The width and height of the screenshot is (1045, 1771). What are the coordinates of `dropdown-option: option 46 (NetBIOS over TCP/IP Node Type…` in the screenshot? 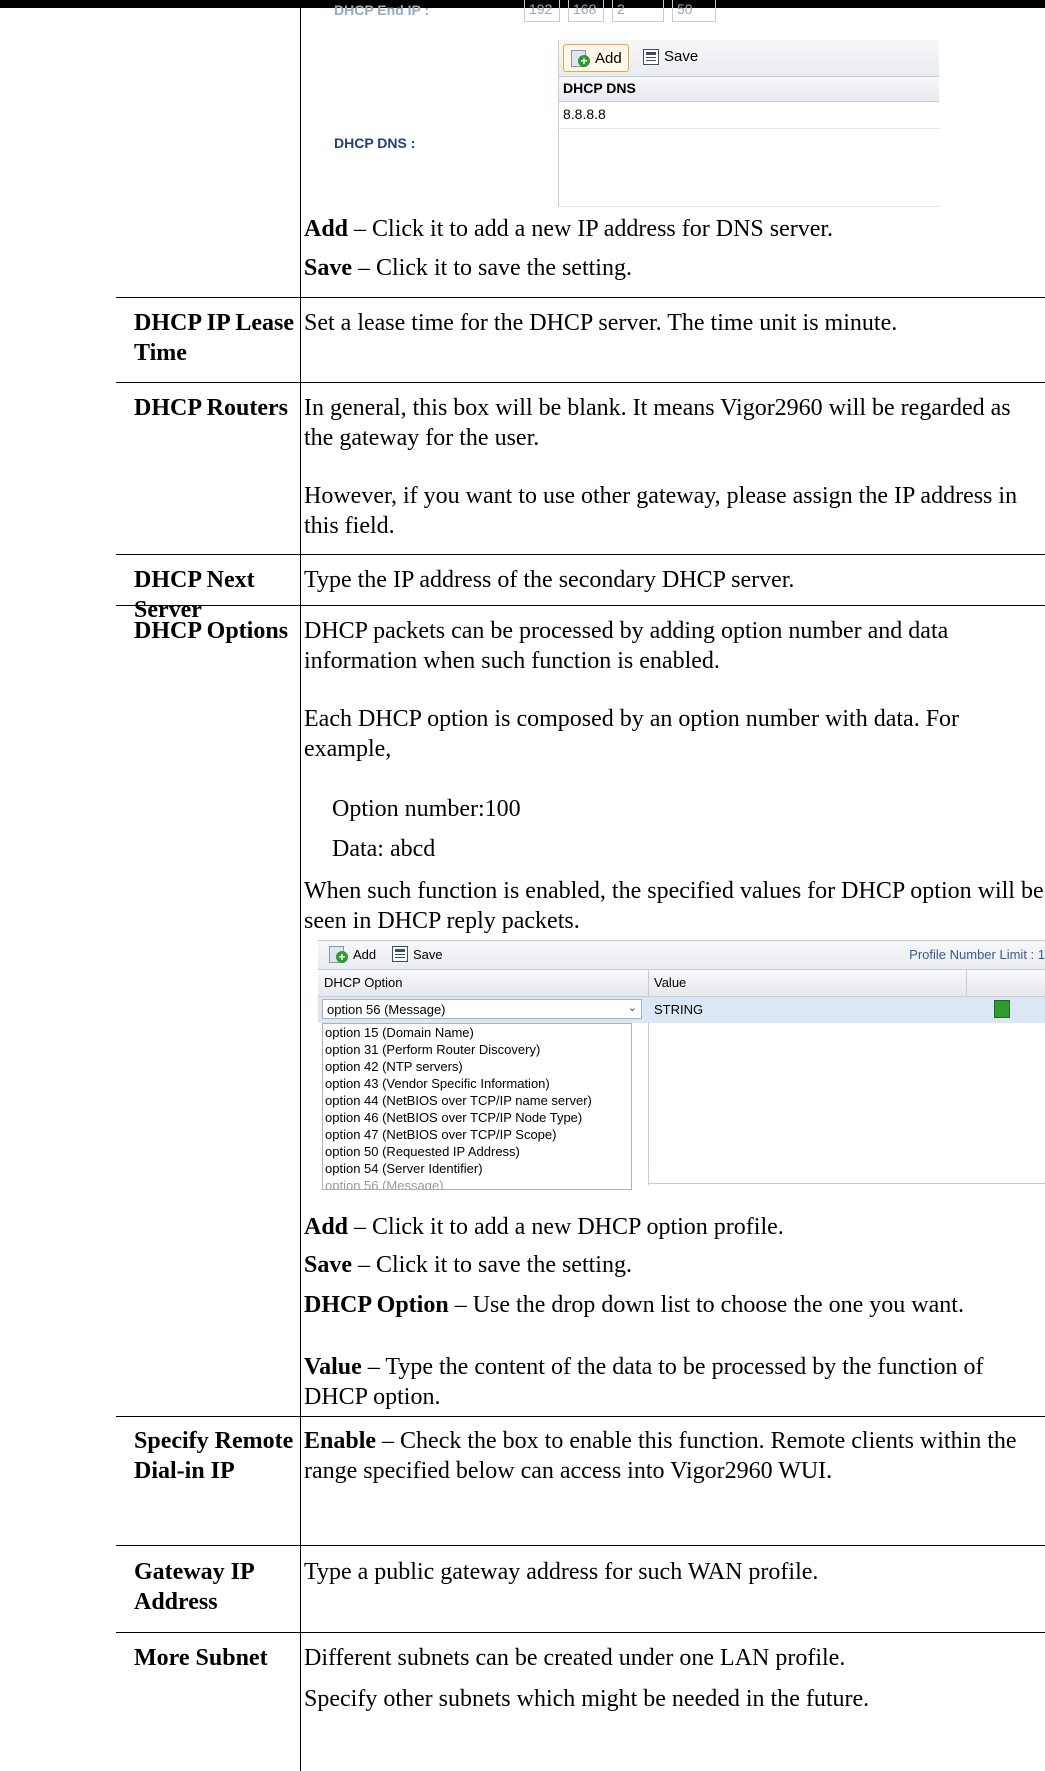 It's located at (478, 1117).